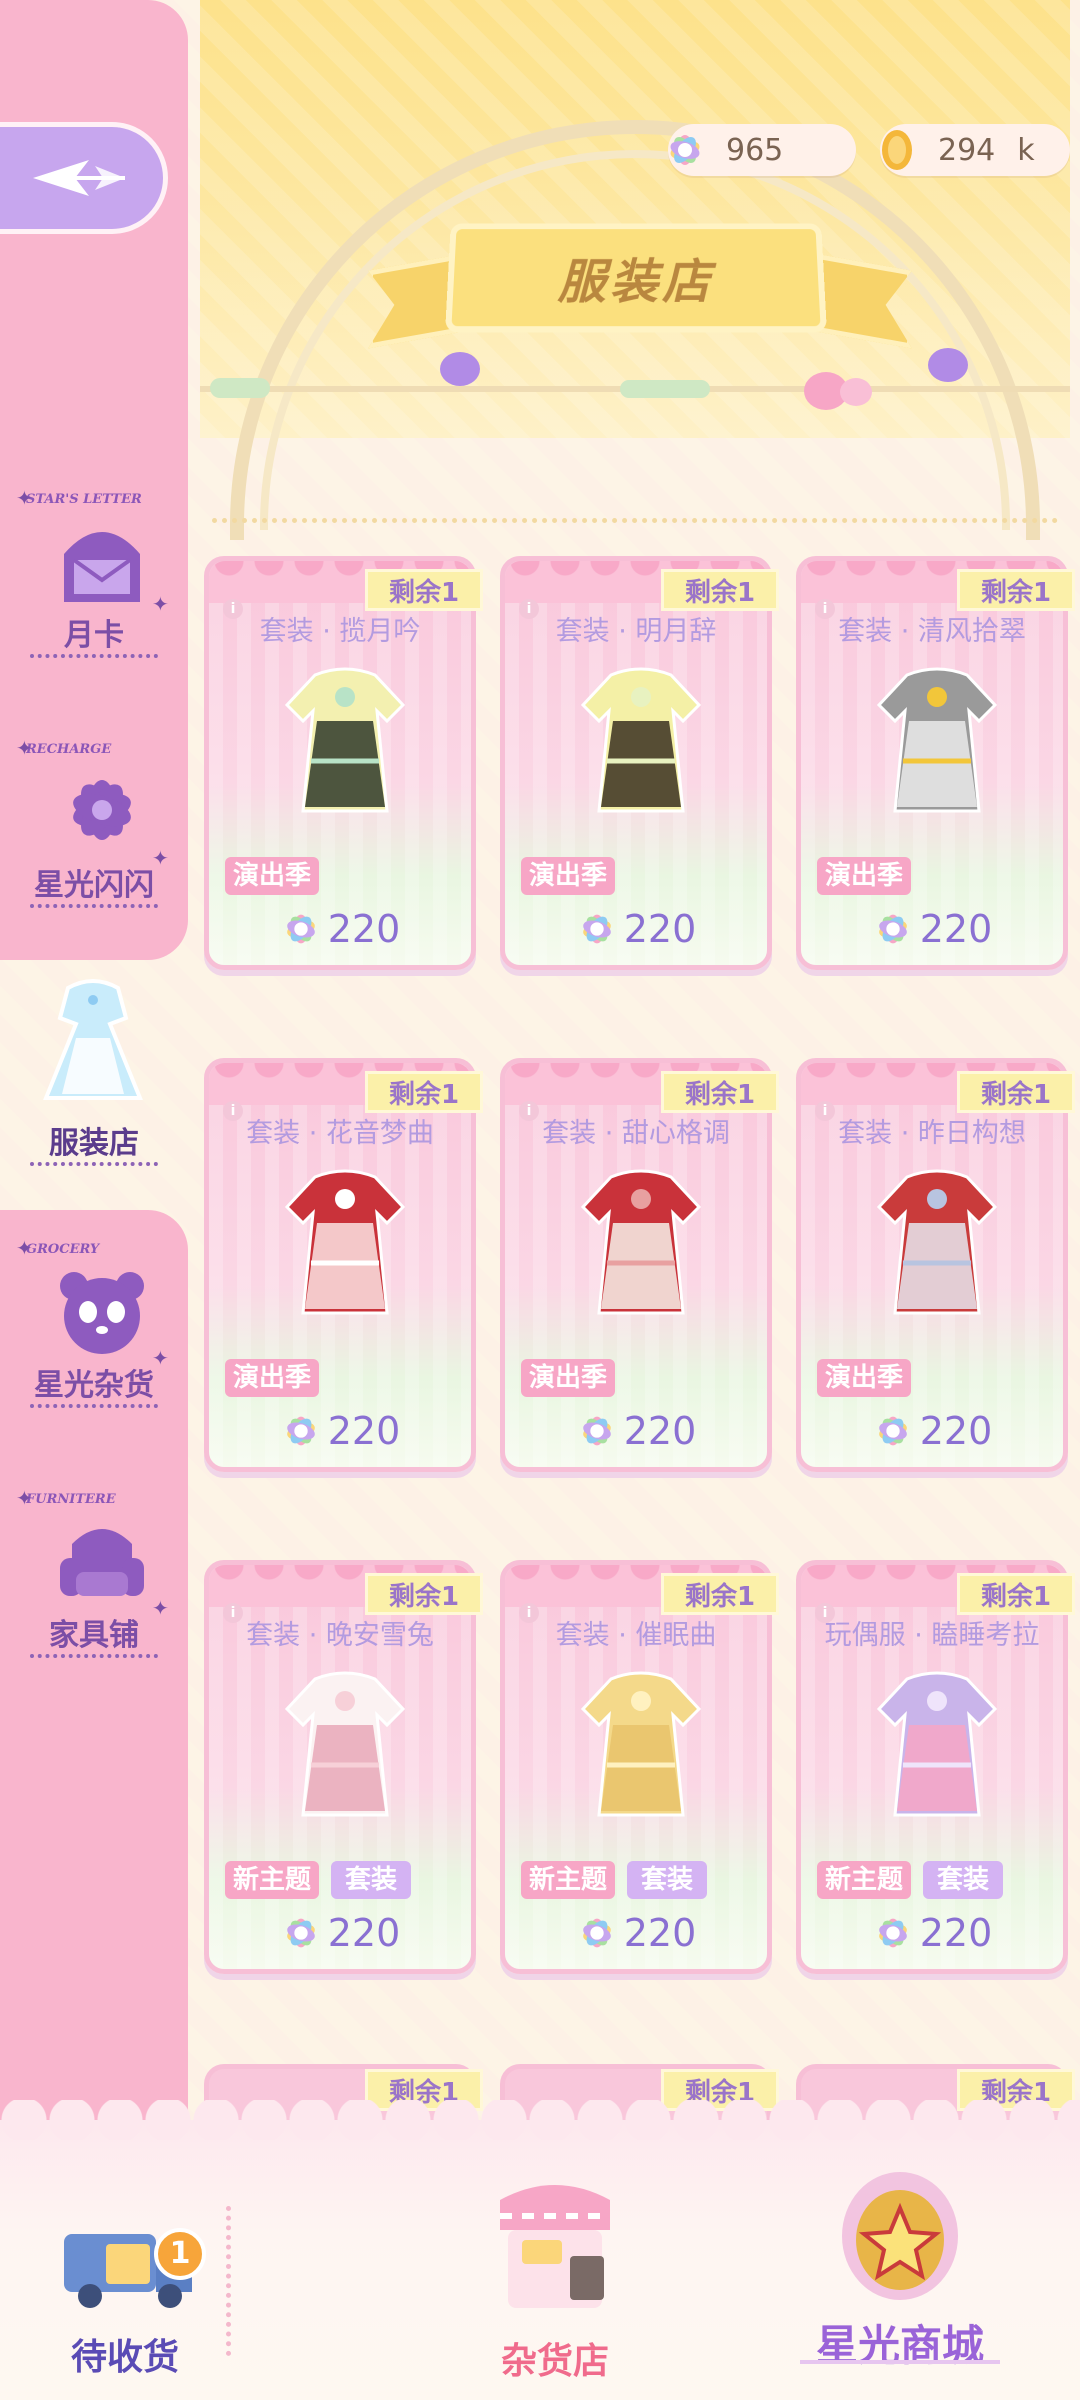 This screenshot has width=1080, height=2400. Describe the element at coordinates (932, 1130) in the screenshot. I see `item-name: 套装 · 昨日构想` at that location.